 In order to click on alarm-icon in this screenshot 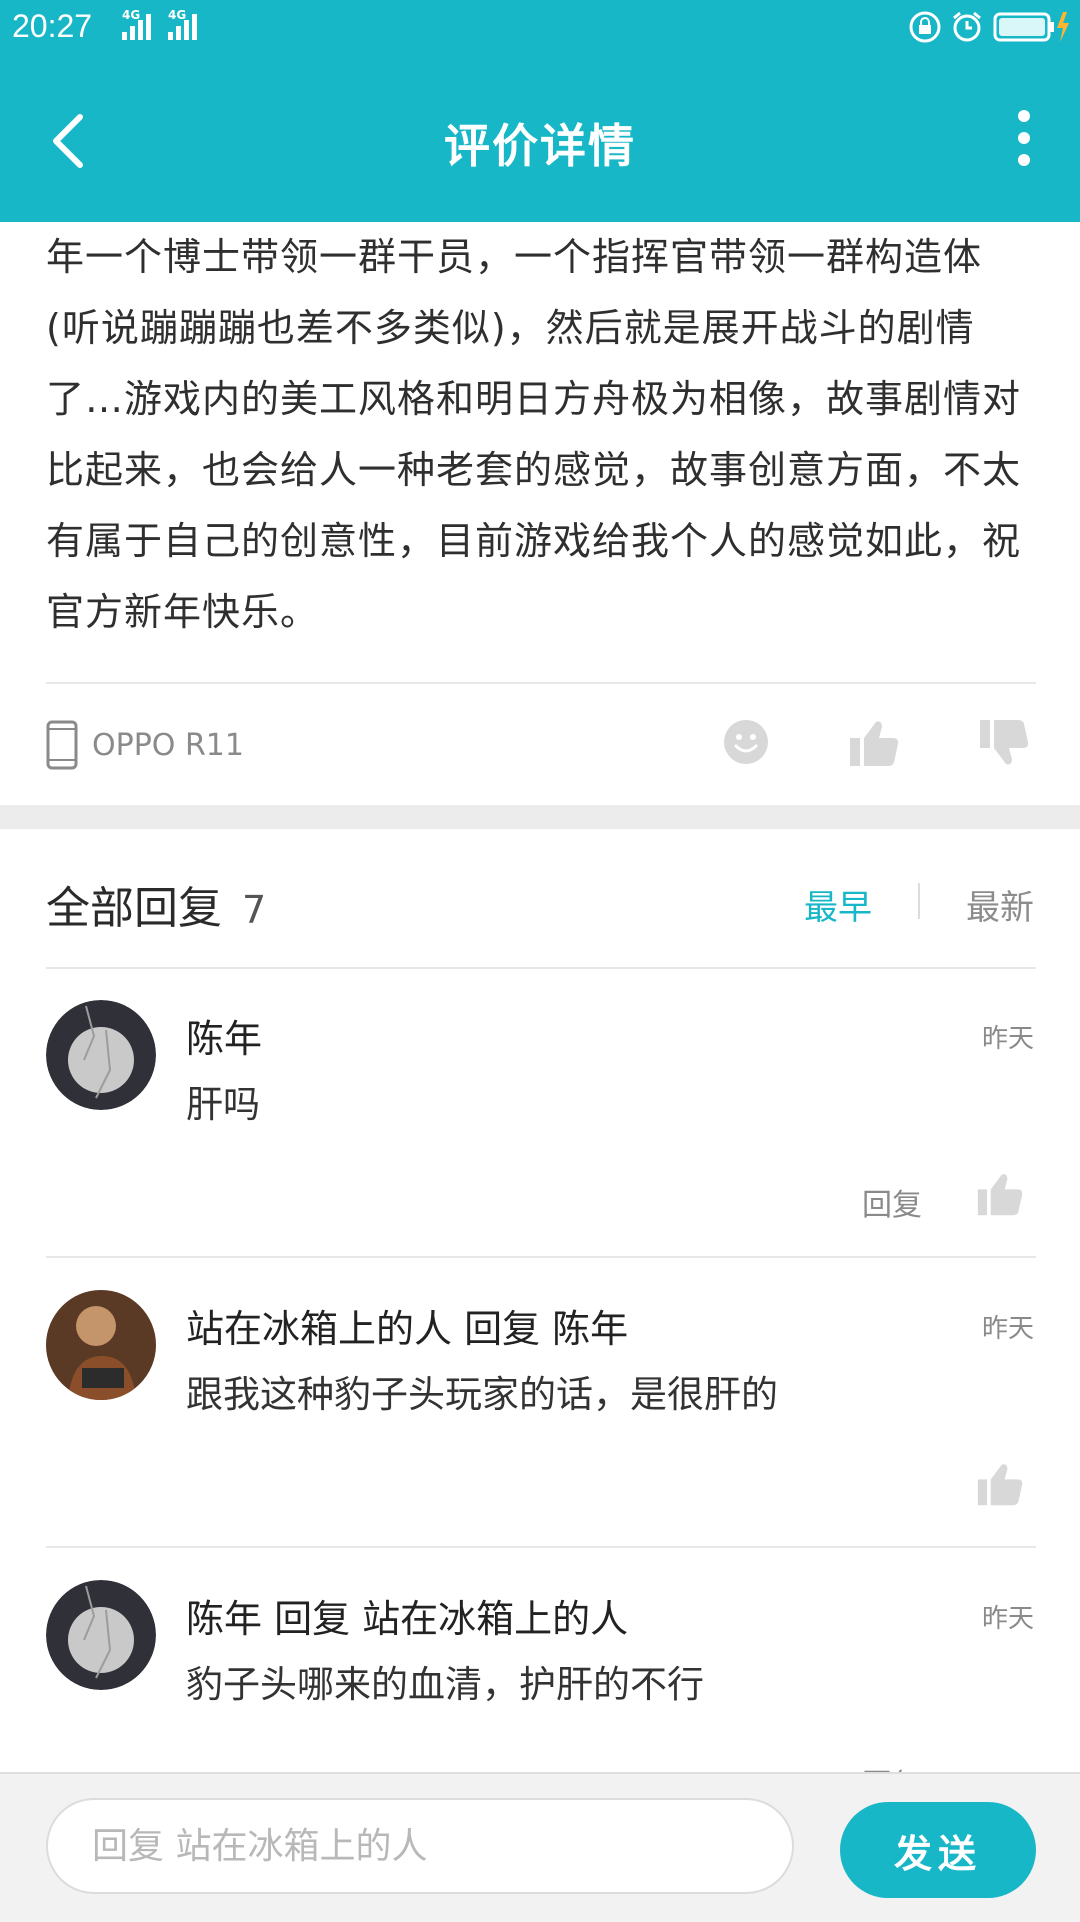, I will do `click(967, 26)`.